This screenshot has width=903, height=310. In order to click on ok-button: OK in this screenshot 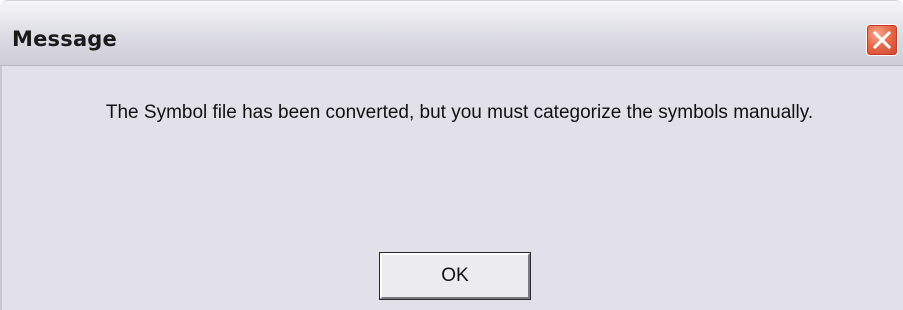, I will do `click(455, 276)`.